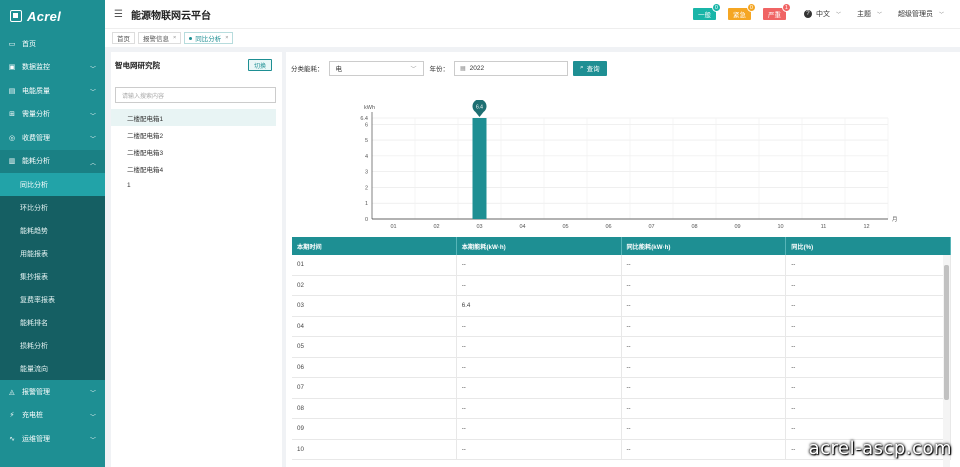 The image size is (960, 467). Describe the element at coordinates (776, 11) in the screenshot. I see `alert-button-2: 严重 1` at that location.